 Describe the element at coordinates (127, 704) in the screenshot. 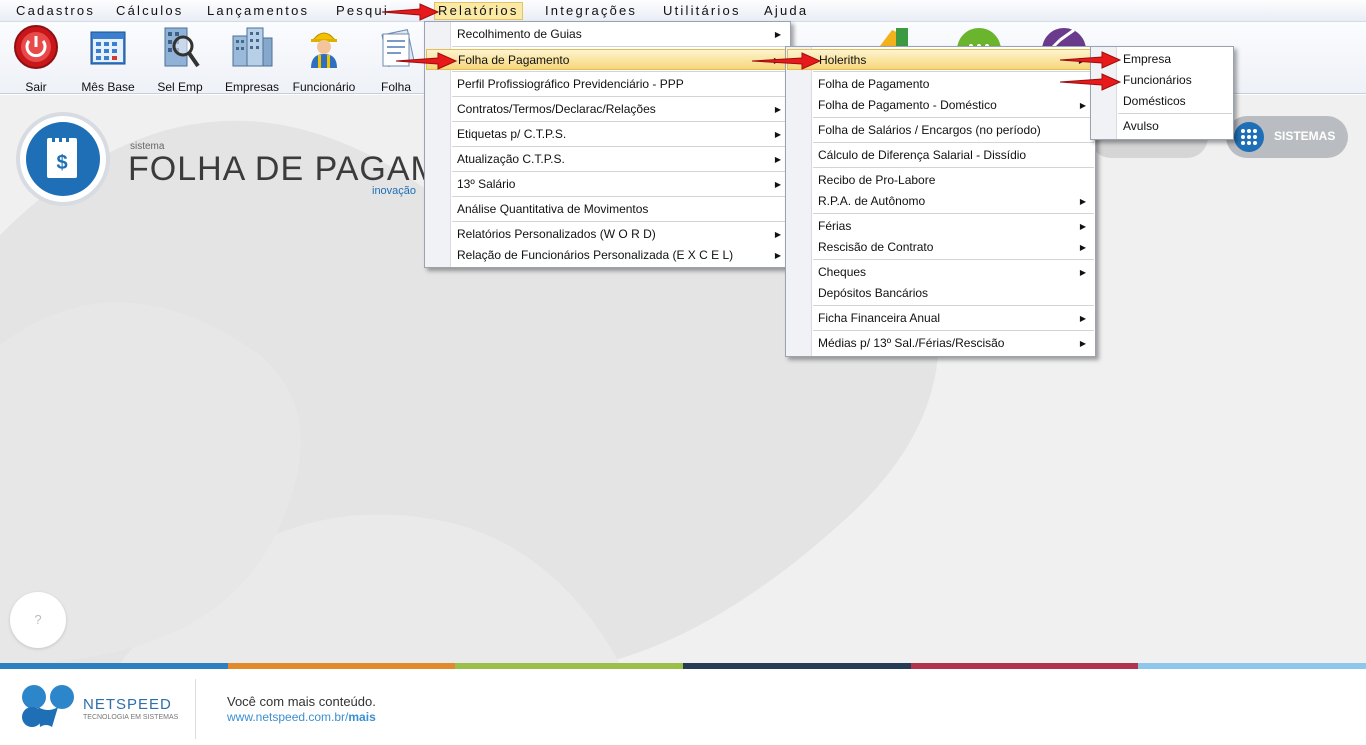

I see `footer-brand: NETSPEED` at that location.